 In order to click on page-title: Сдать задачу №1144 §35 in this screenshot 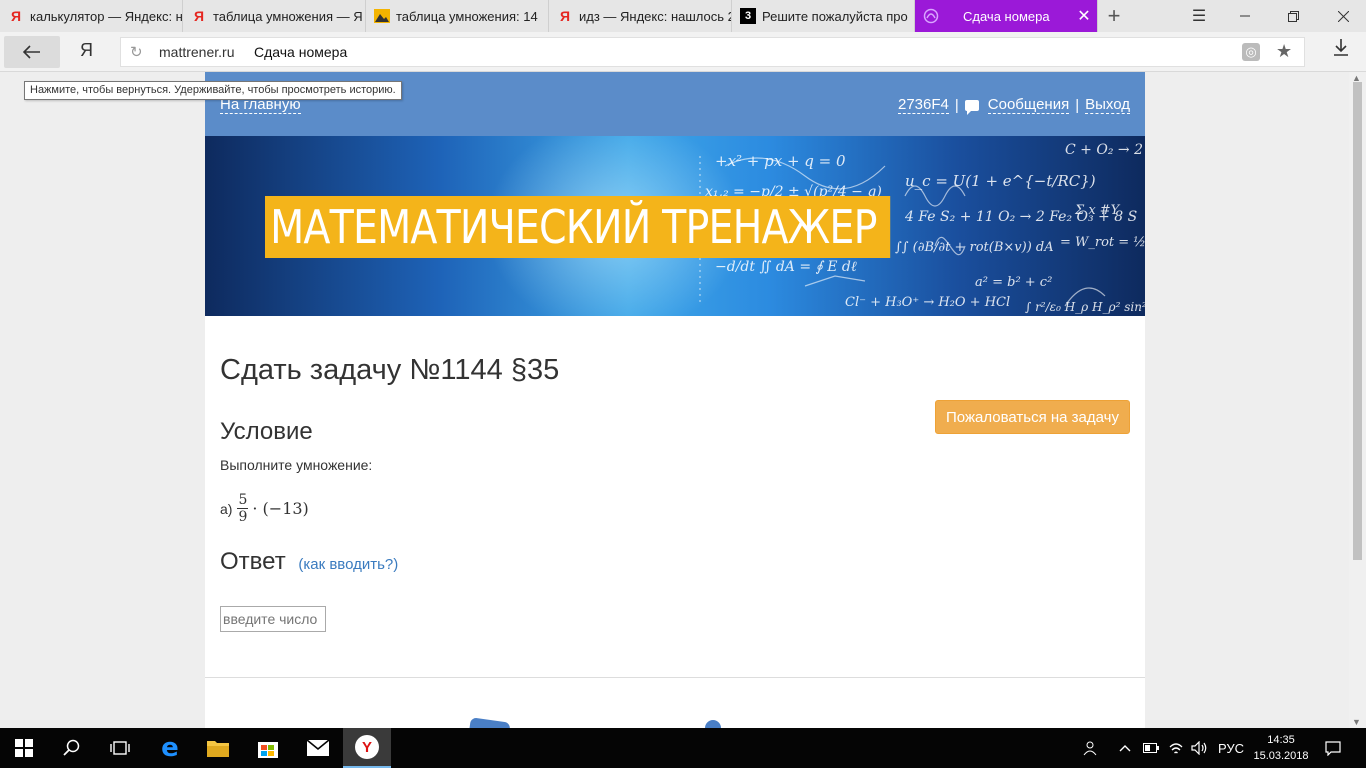, I will do `click(390, 370)`.